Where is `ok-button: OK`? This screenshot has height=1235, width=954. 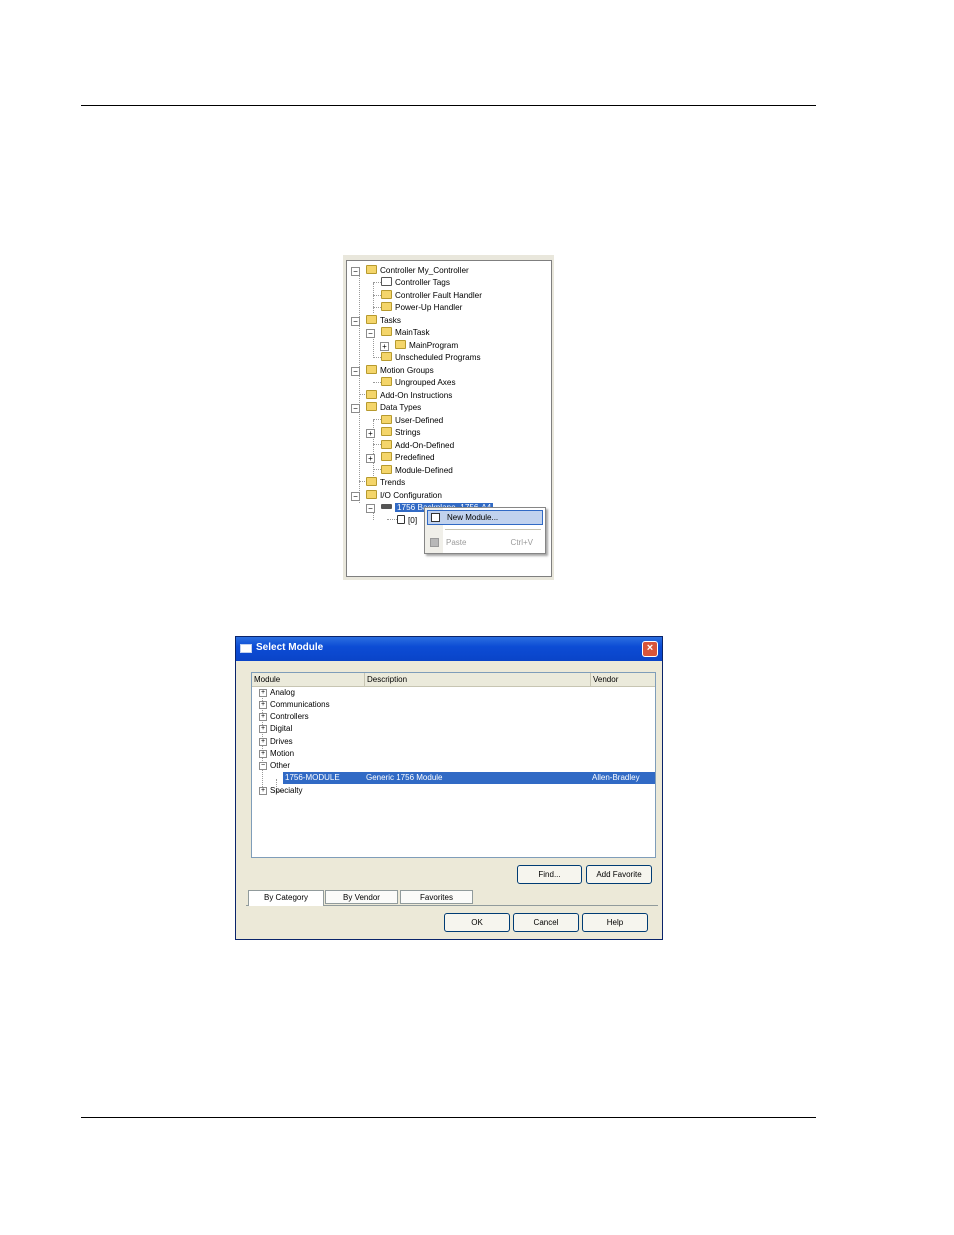
ok-button: OK is located at coordinates (477, 922).